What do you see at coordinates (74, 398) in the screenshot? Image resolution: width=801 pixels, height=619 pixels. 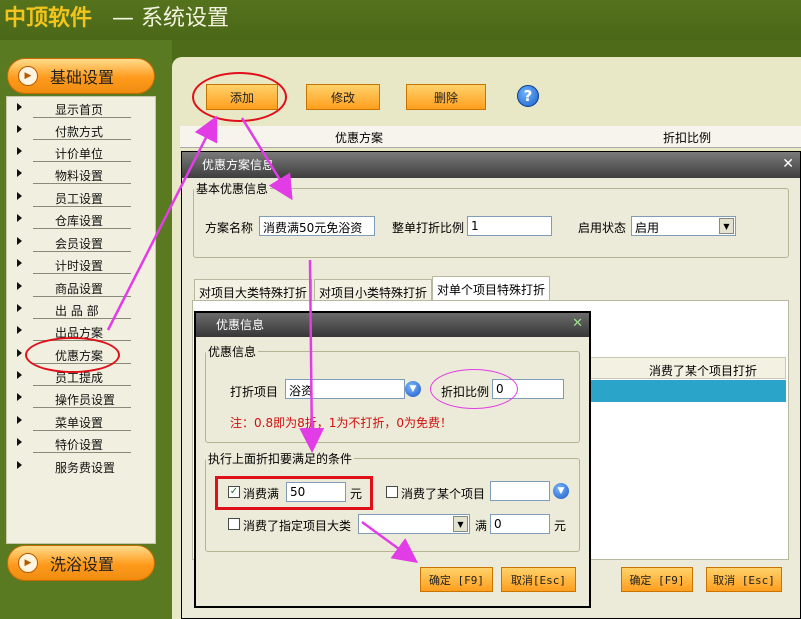 I see `sidebar-item-operator: 操作员设置` at bounding box center [74, 398].